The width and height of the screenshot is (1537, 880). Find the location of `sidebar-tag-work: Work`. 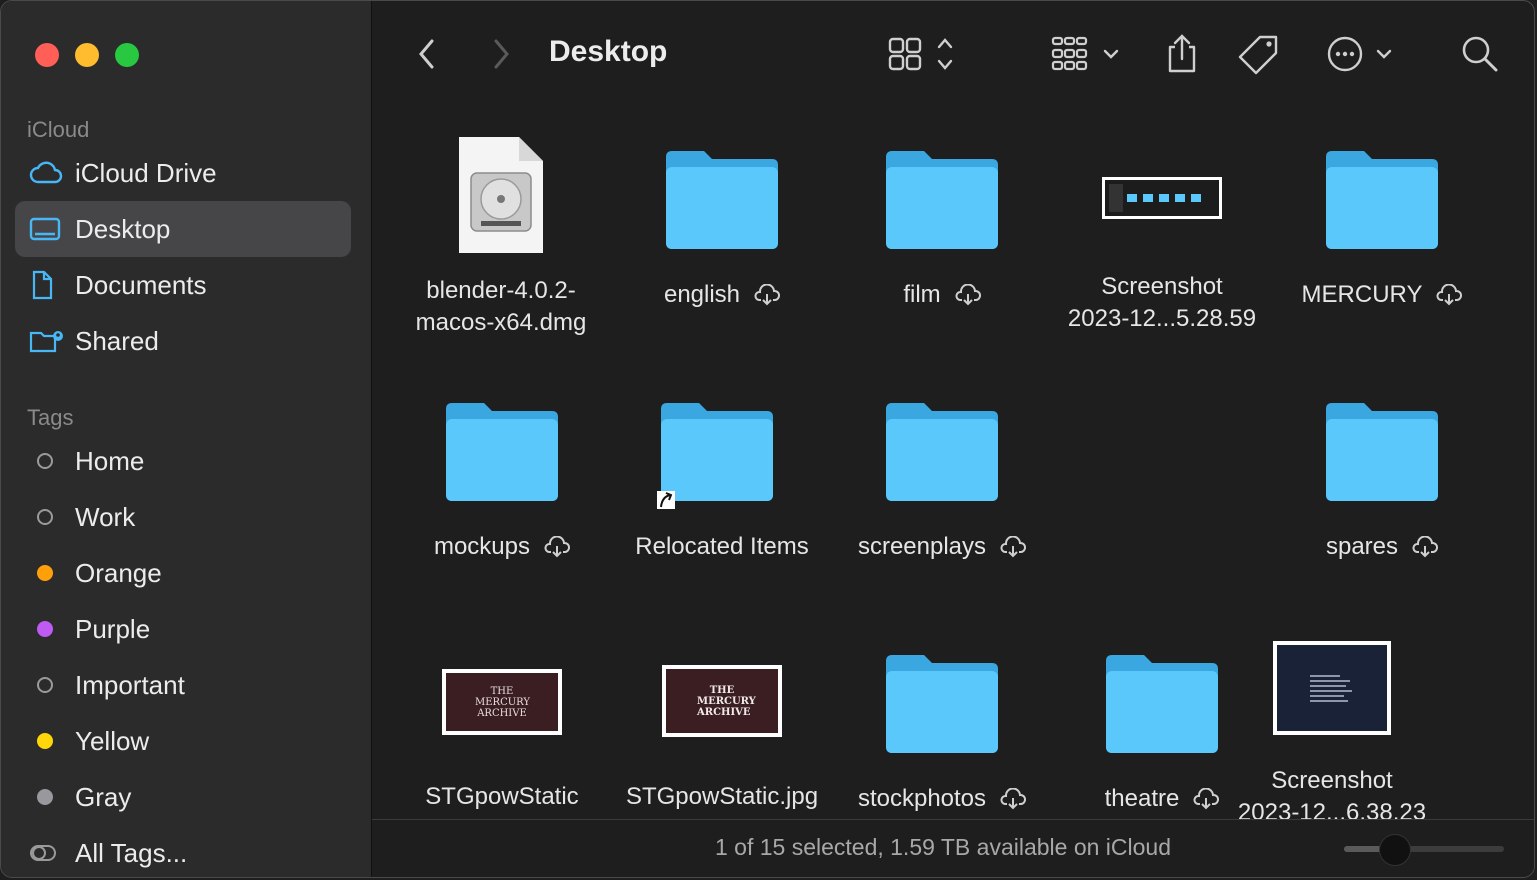

sidebar-tag-work: Work is located at coordinates (183, 517).